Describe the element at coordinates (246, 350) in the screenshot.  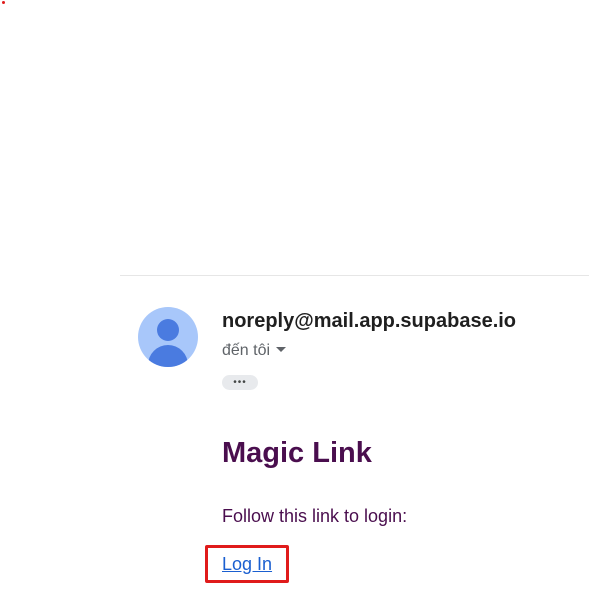
I see `recipient-label: đến tôi` at that location.